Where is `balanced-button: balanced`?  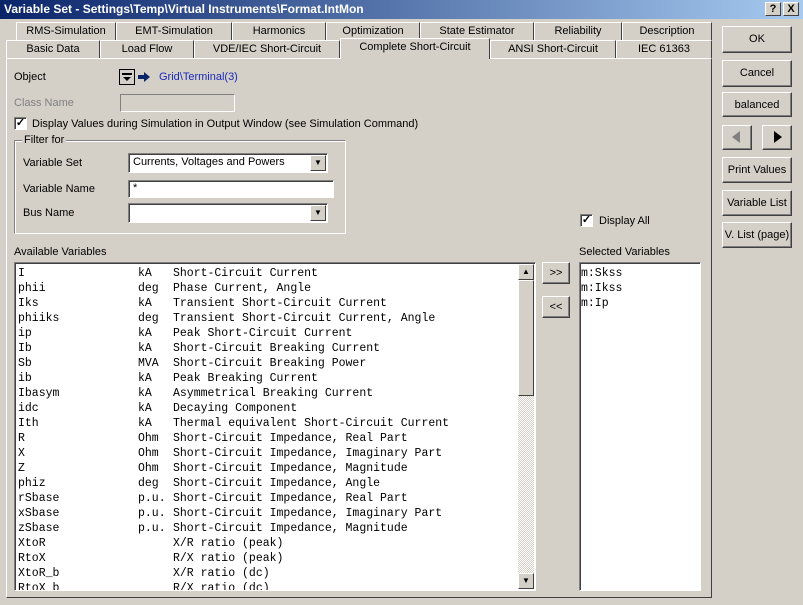
balanced-button: balanced is located at coordinates (757, 104).